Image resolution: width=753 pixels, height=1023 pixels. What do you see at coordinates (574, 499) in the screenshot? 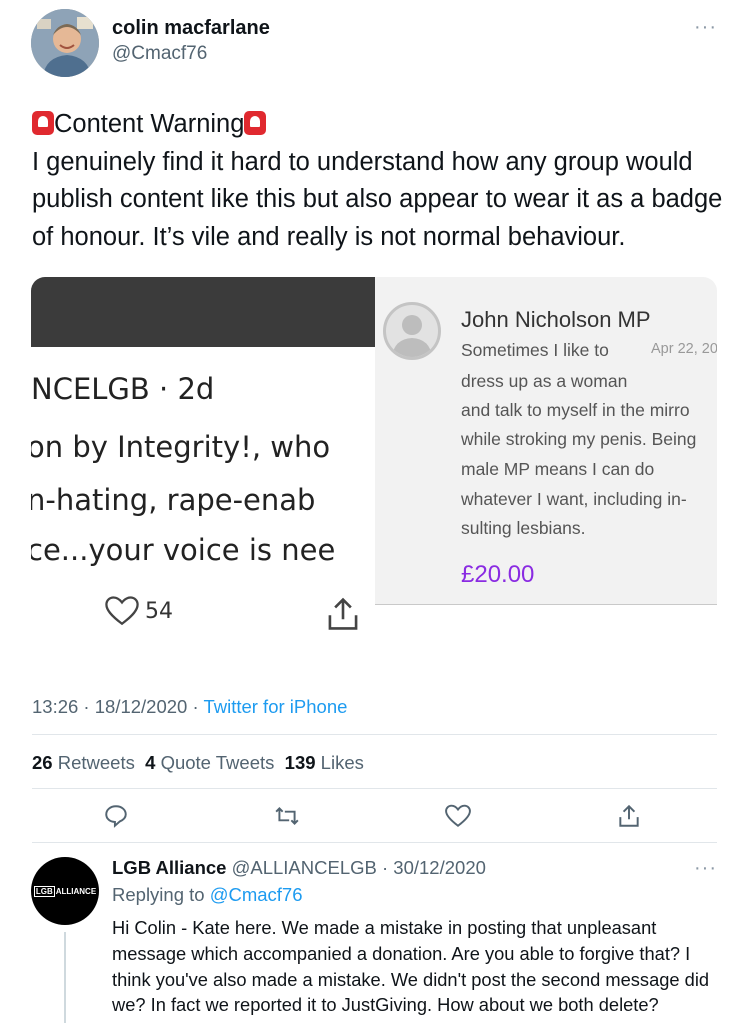
I see `donation-text-line: whatever I want, including in-` at bounding box center [574, 499].